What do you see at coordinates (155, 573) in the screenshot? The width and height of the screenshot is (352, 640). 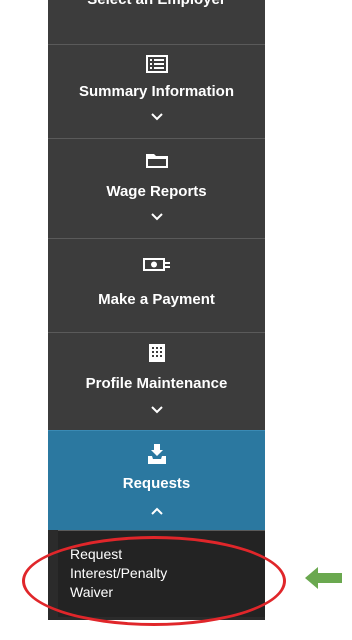 I see `request-interest-penalty-waiver-link: Request Interest/Penalty Waiver` at bounding box center [155, 573].